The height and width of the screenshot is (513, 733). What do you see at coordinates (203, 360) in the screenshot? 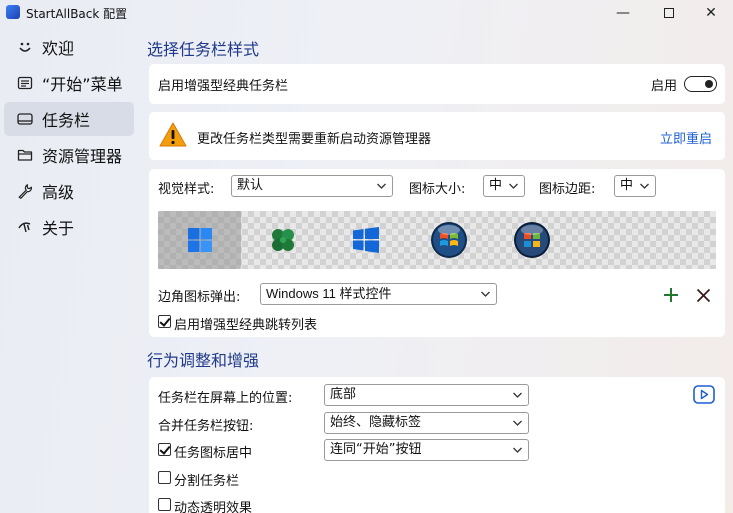
I see `section-title-behavior: 行为调整和增强` at bounding box center [203, 360].